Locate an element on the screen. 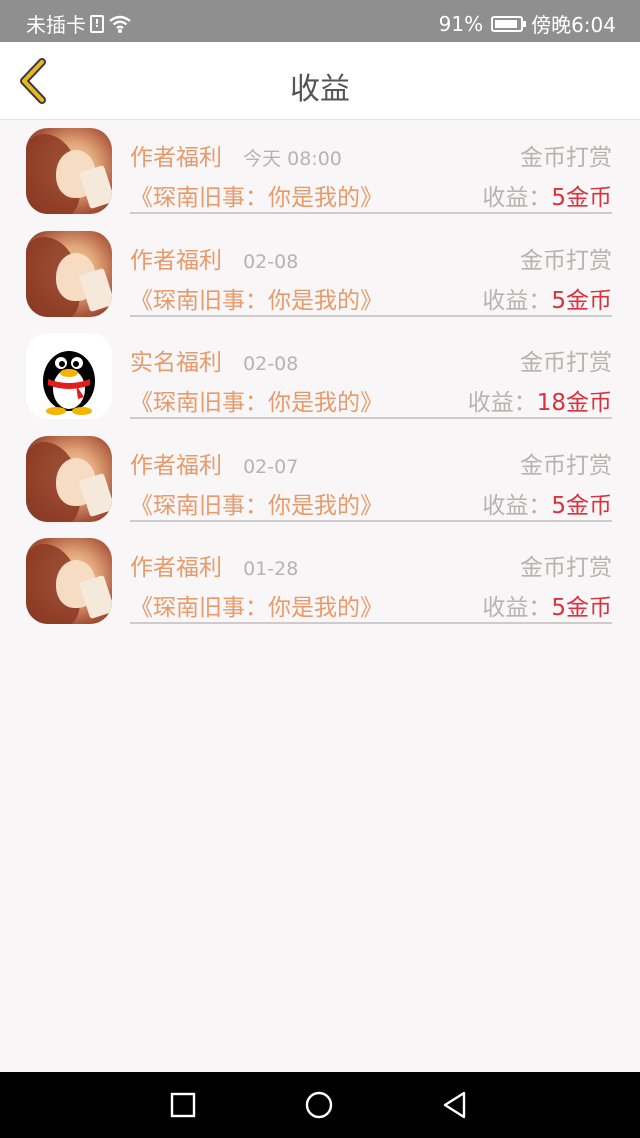 The width and height of the screenshot is (640, 1138). home-button is located at coordinates (319, 1105).